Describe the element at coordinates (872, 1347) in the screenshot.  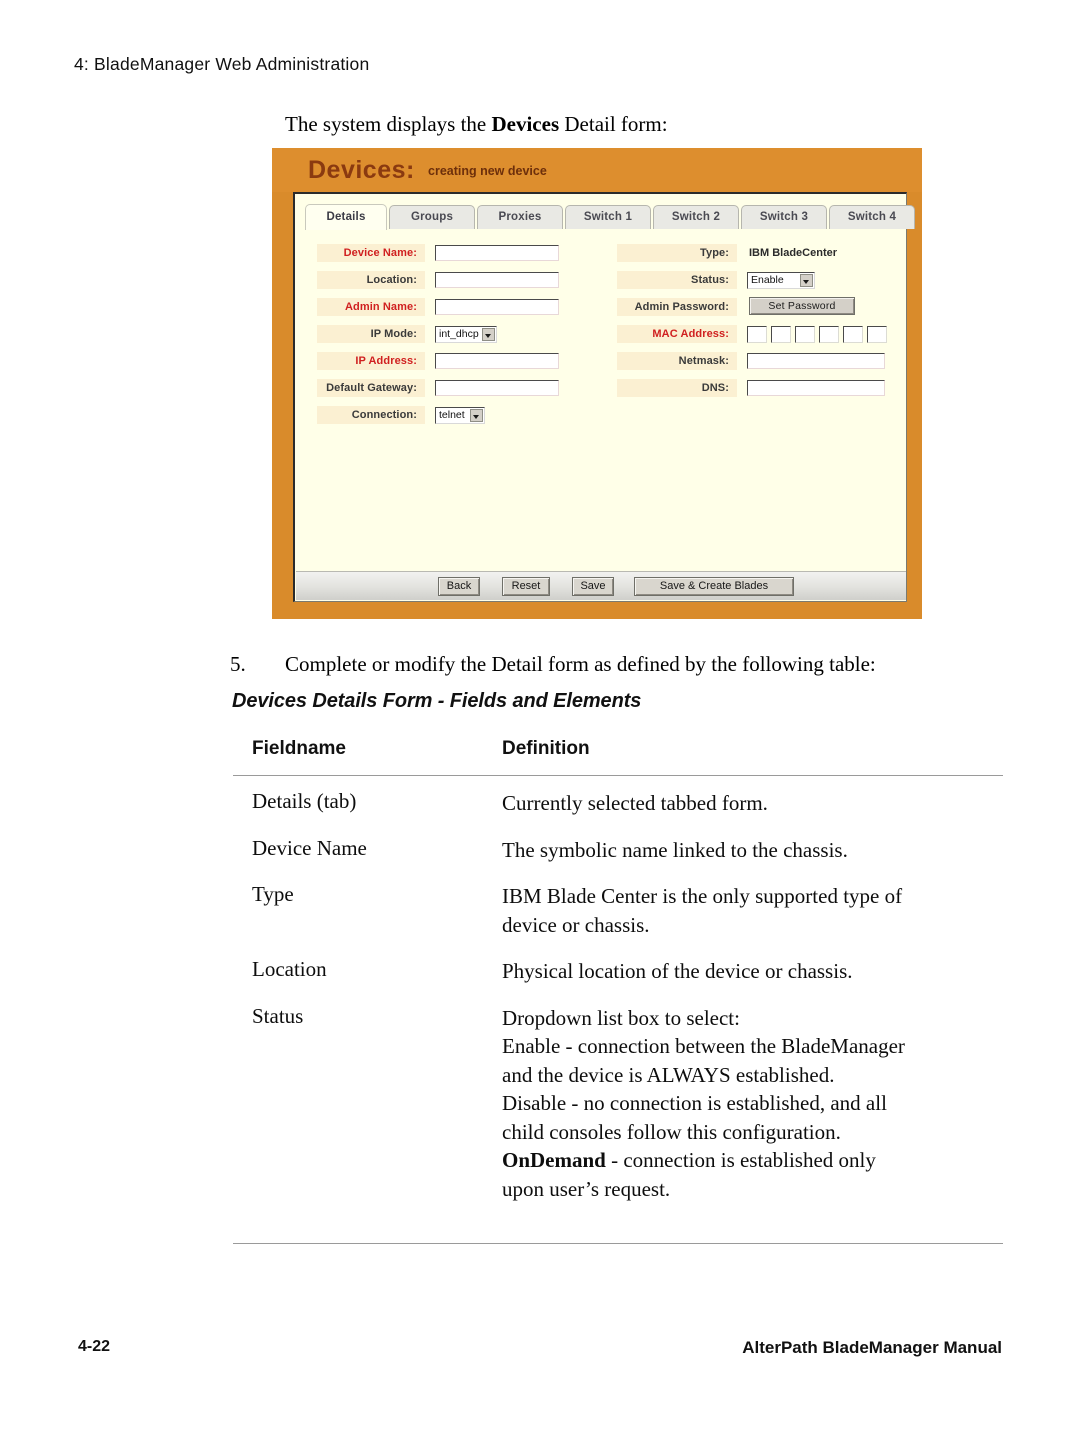
I see `footer-manual-title: AlterPath BladeManager Manual` at that location.